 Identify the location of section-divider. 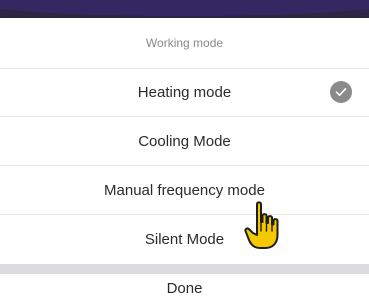
(184, 269).